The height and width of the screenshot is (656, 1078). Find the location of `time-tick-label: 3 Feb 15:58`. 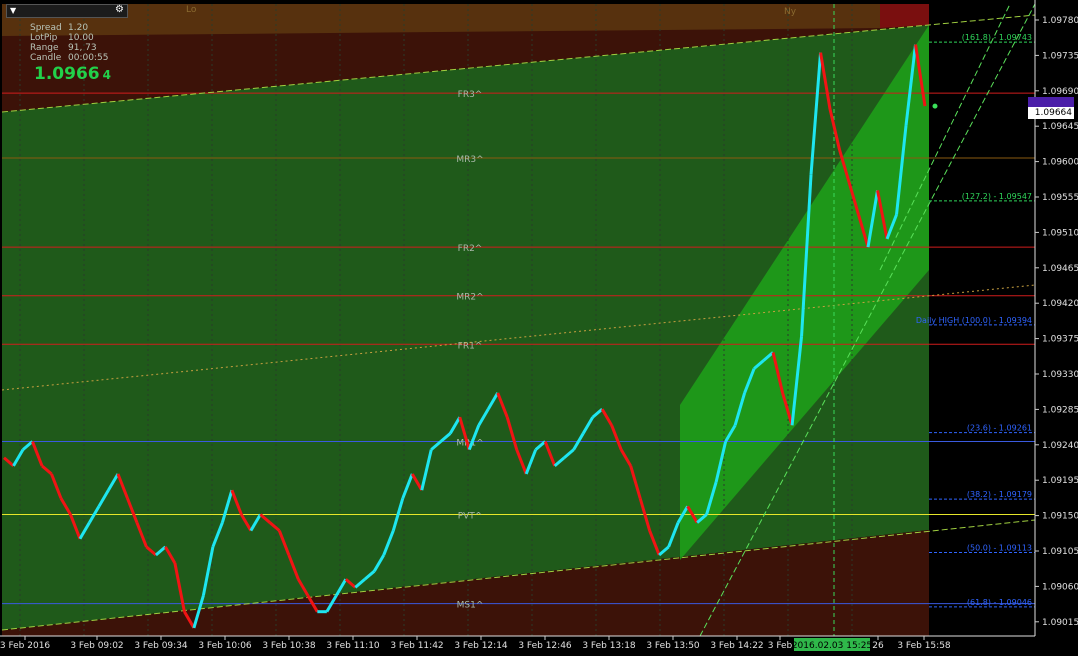

time-tick-label: 3 Feb 15:58 is located at coordinates (924, 646).